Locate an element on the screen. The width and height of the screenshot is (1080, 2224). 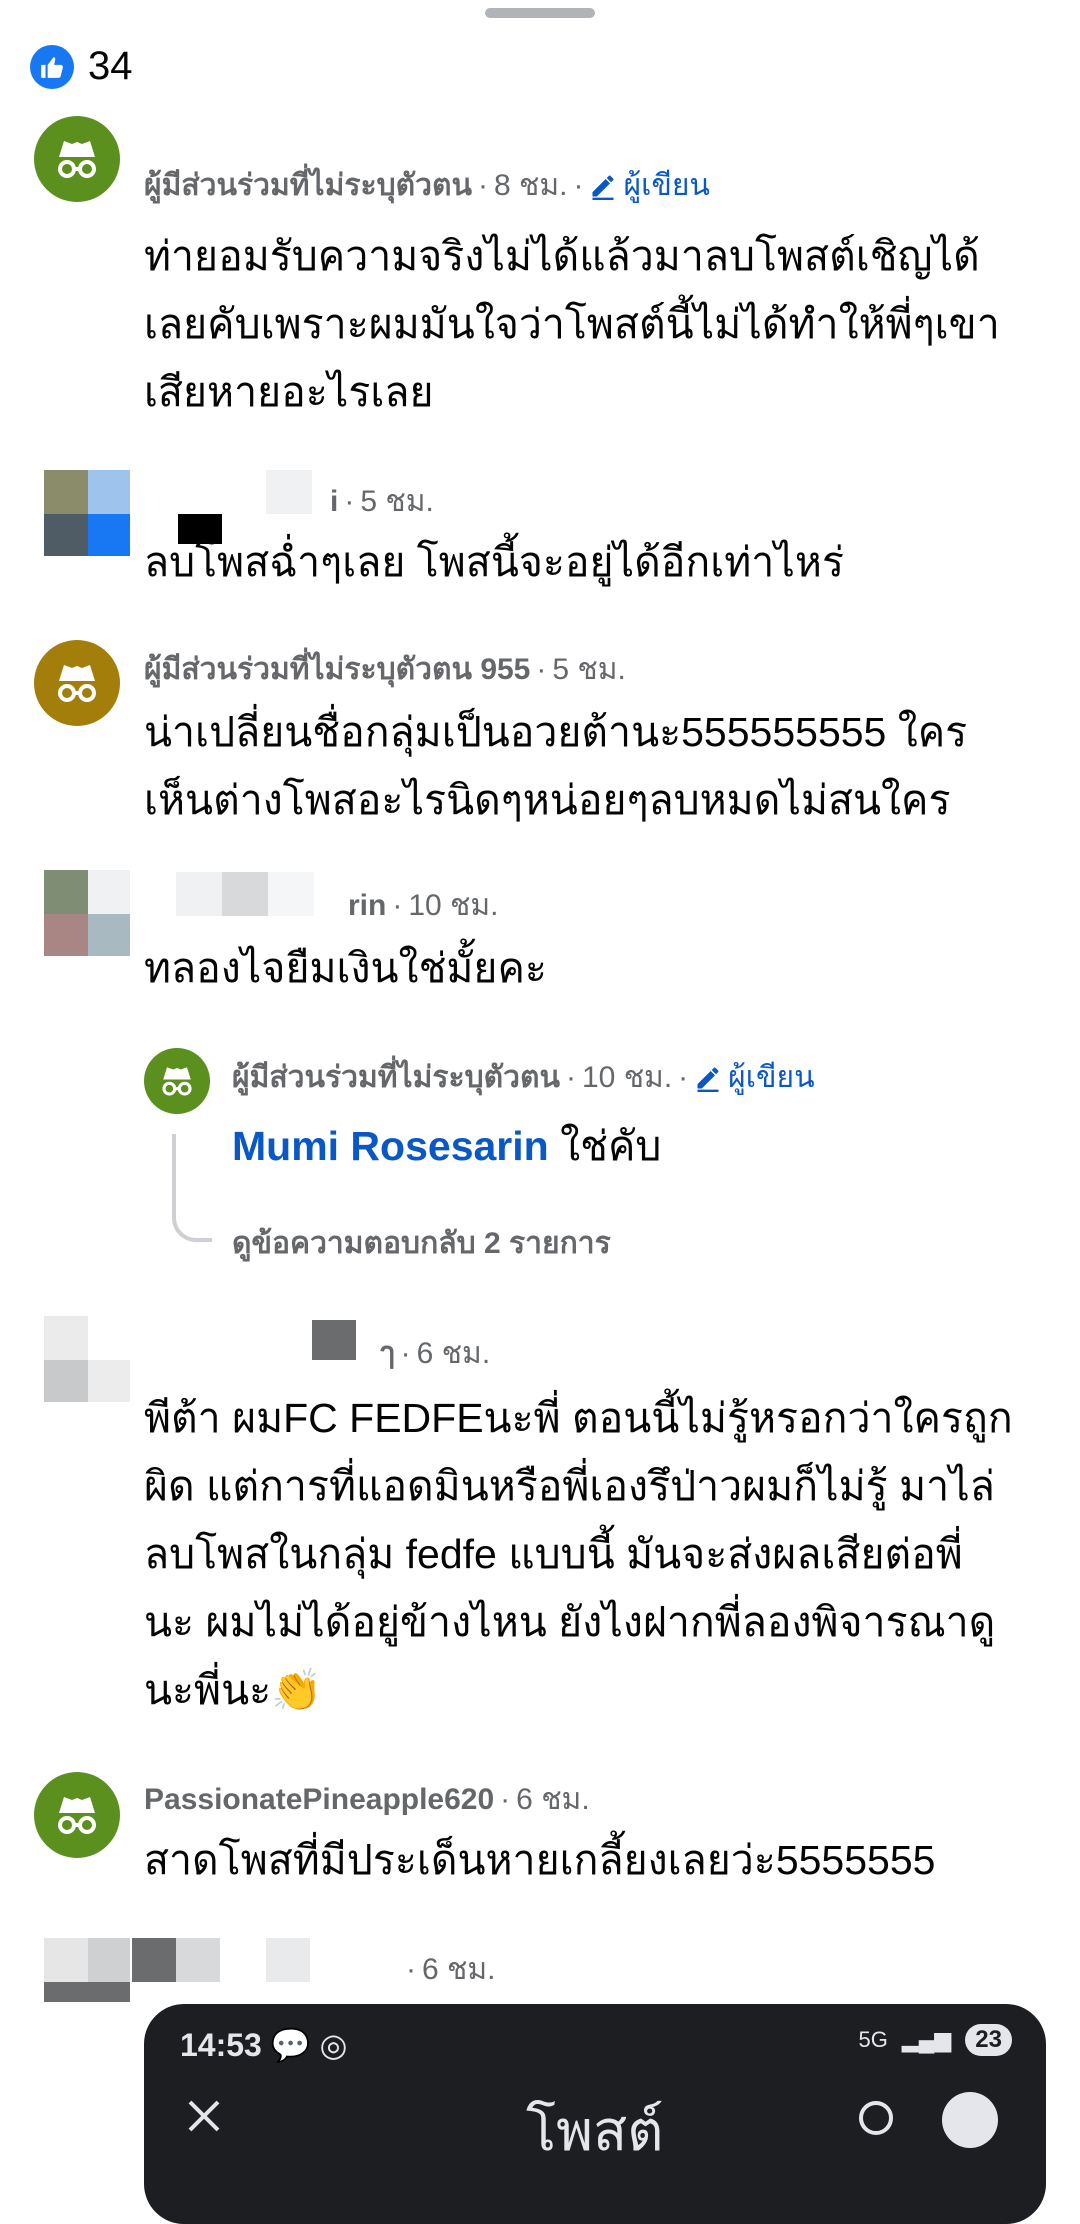
thumbs-up-icon is located at coordinates (52, 66).